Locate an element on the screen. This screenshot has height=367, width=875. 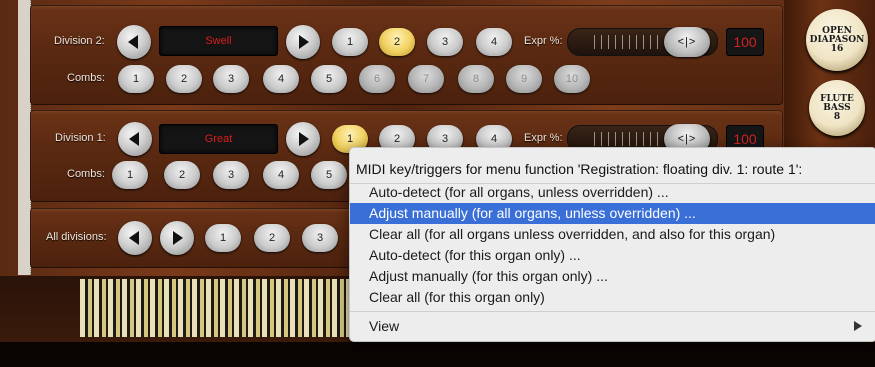
combs2-button-2: 2 is located at coordinates (184, 79).